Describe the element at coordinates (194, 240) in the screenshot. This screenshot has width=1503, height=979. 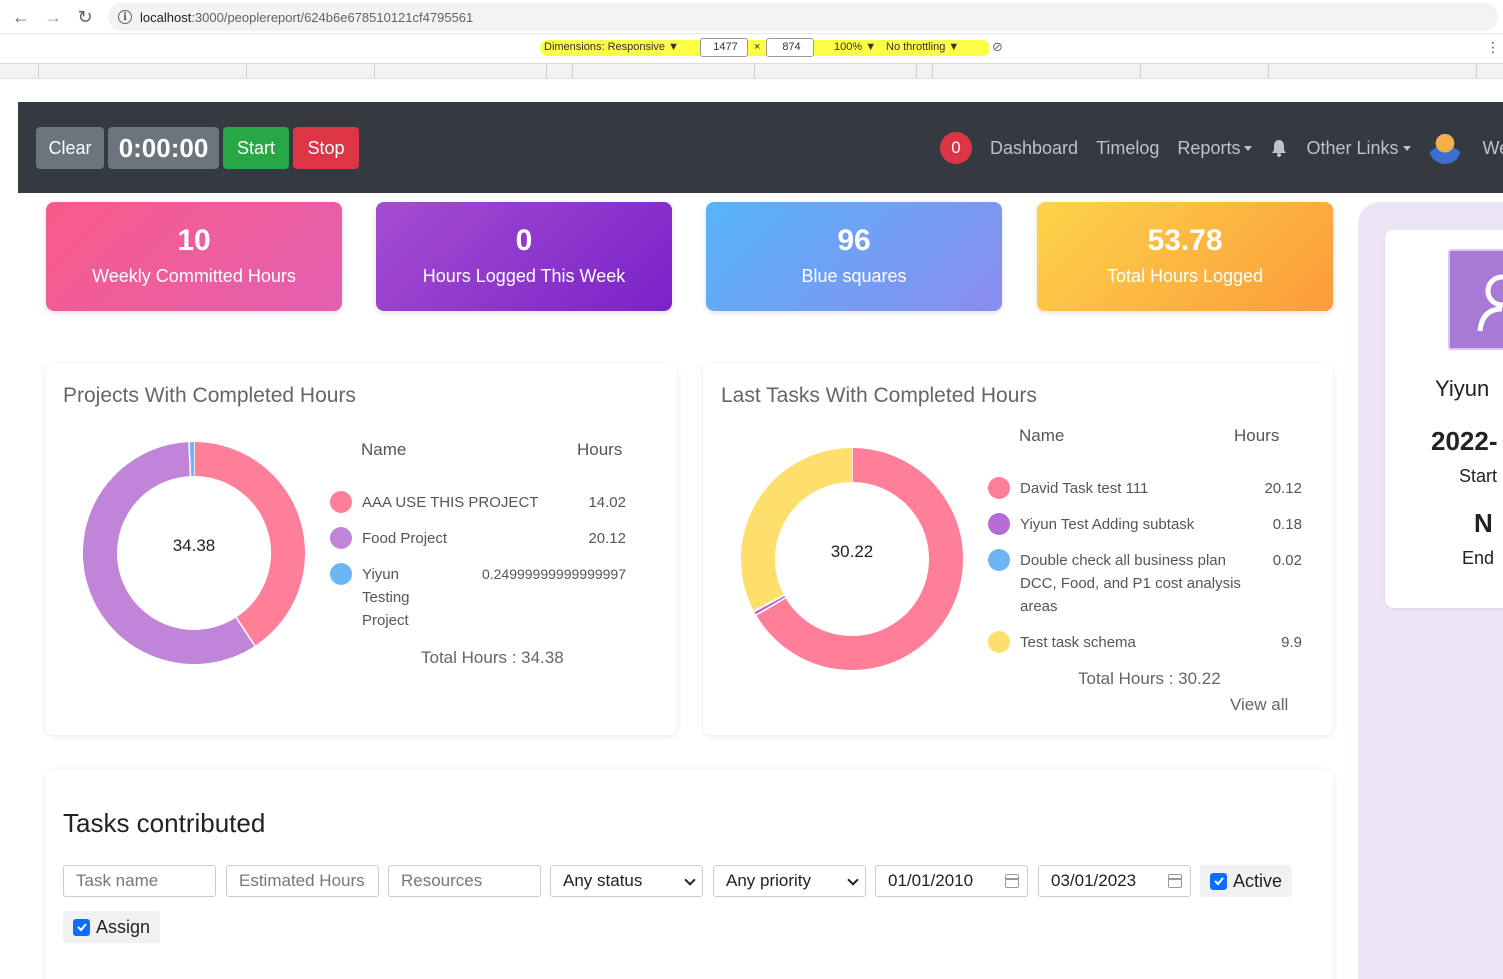
I see `stat-value: 10` at that location.